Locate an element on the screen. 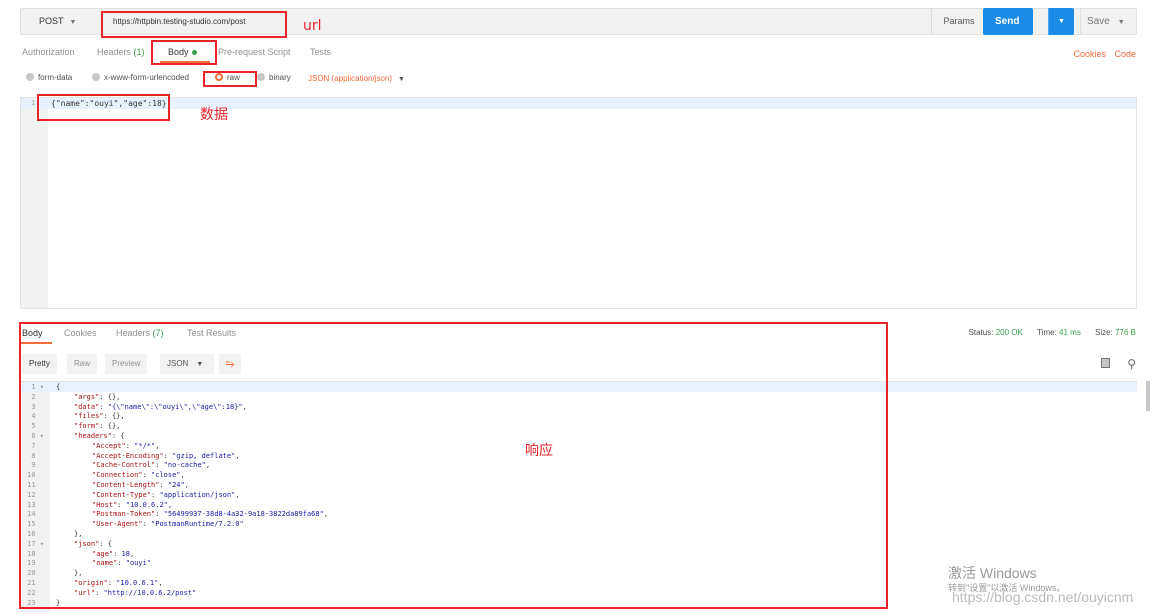 The height and width of the screenshot is (614, 1166). time-item: Time: 41 ms is located at coordinates (1059, 332).